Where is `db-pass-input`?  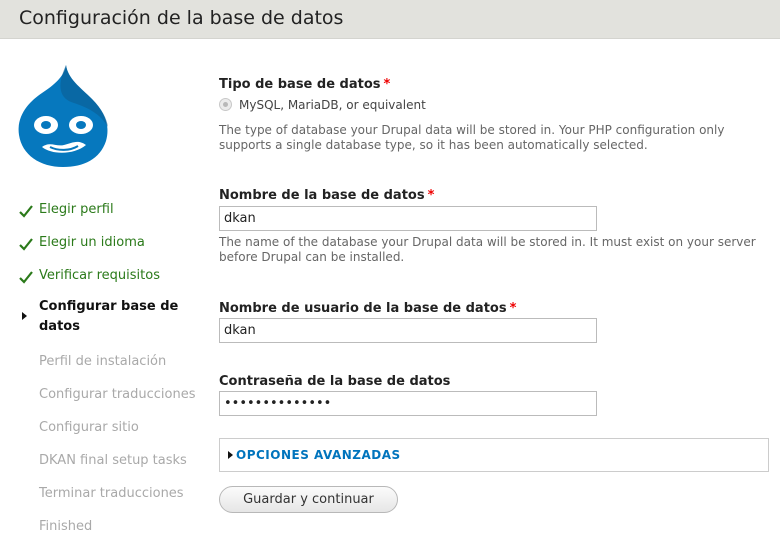 db-pass-input is located at coordinates (408, 403).